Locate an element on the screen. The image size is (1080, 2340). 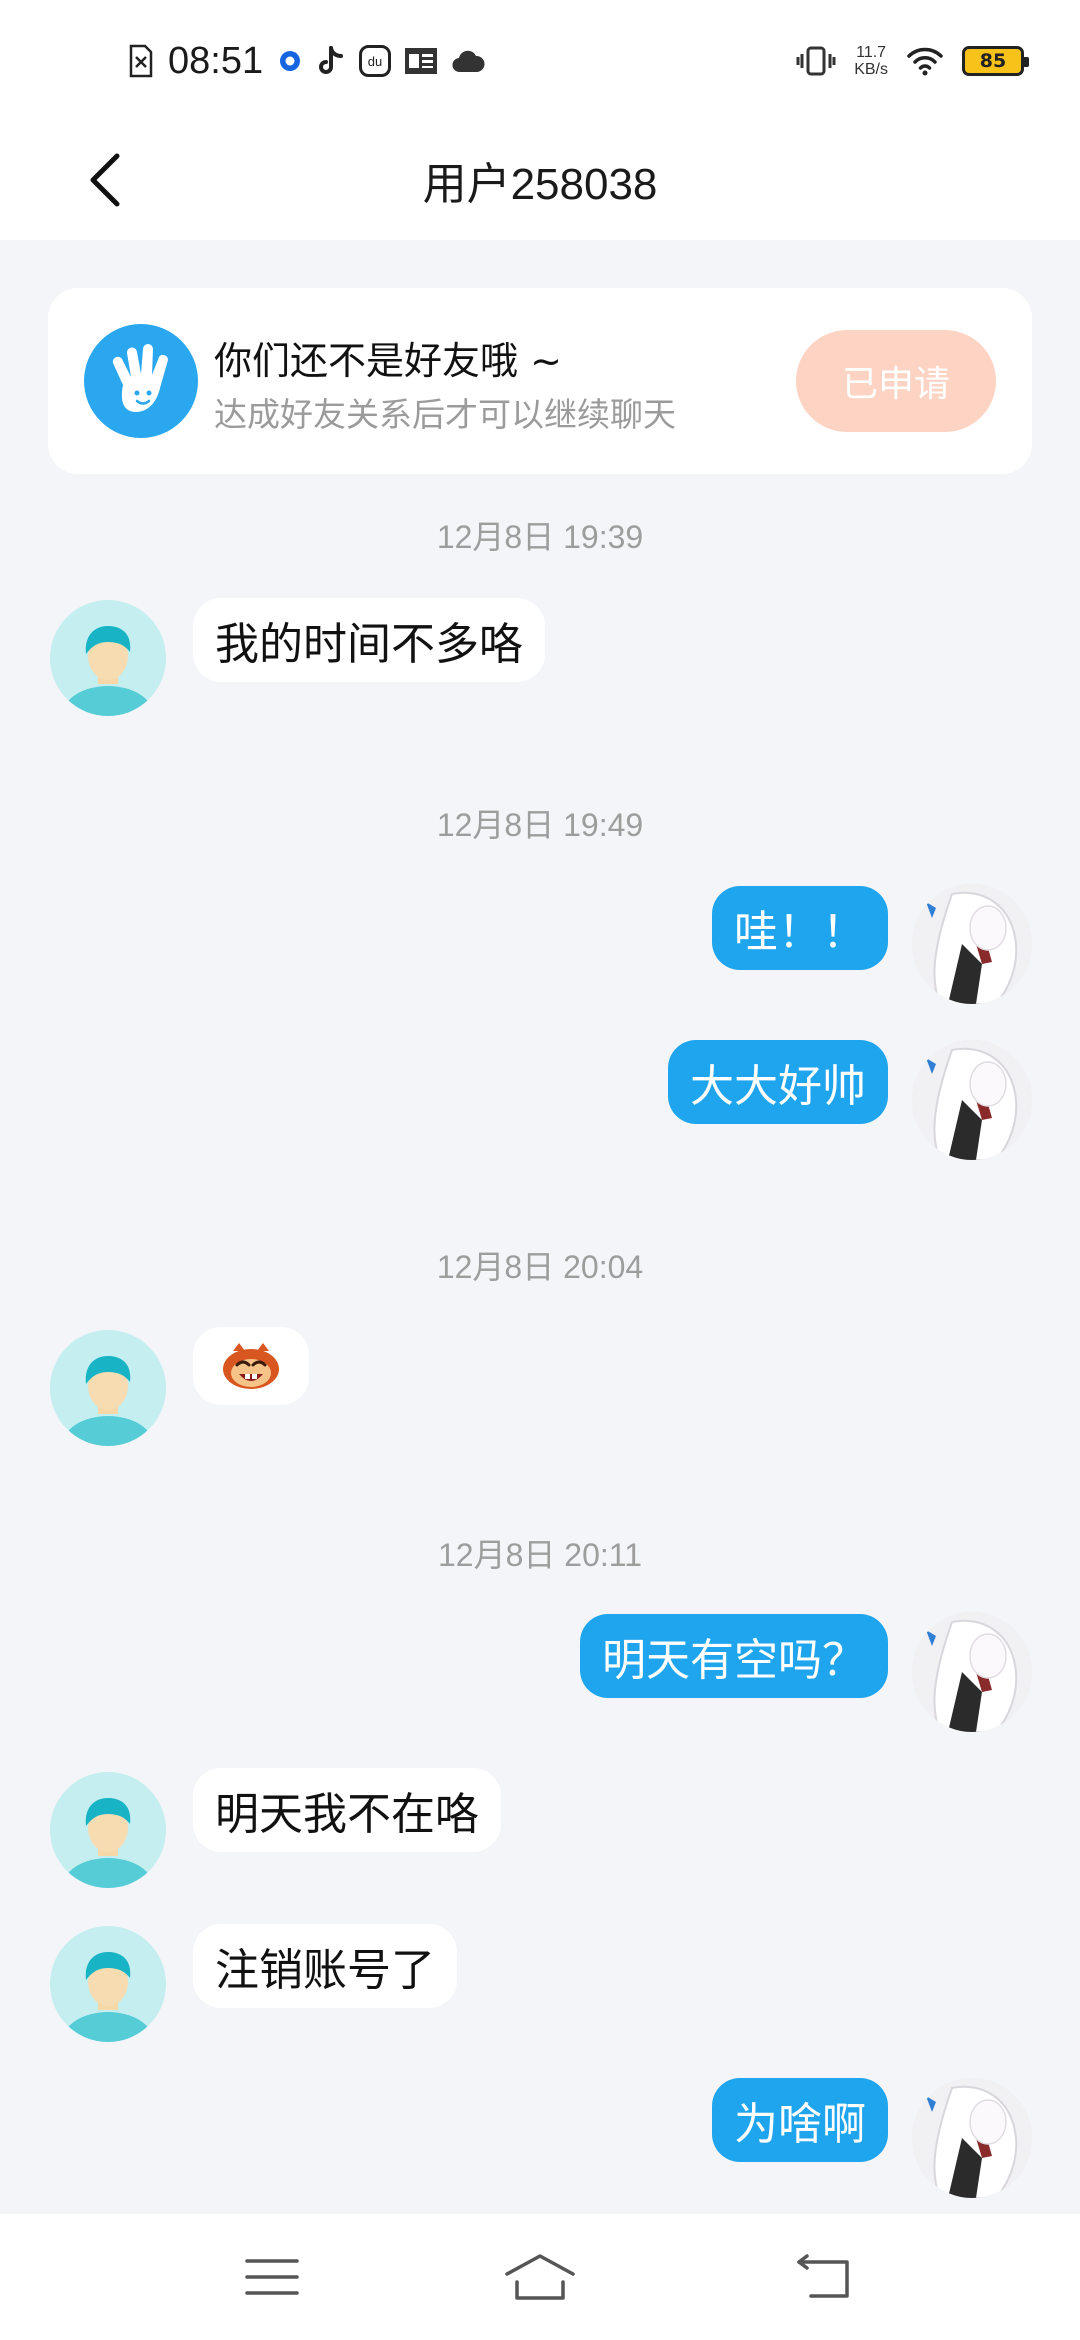
message-bubble: 哇！！ is located at coordinates (800, 928).